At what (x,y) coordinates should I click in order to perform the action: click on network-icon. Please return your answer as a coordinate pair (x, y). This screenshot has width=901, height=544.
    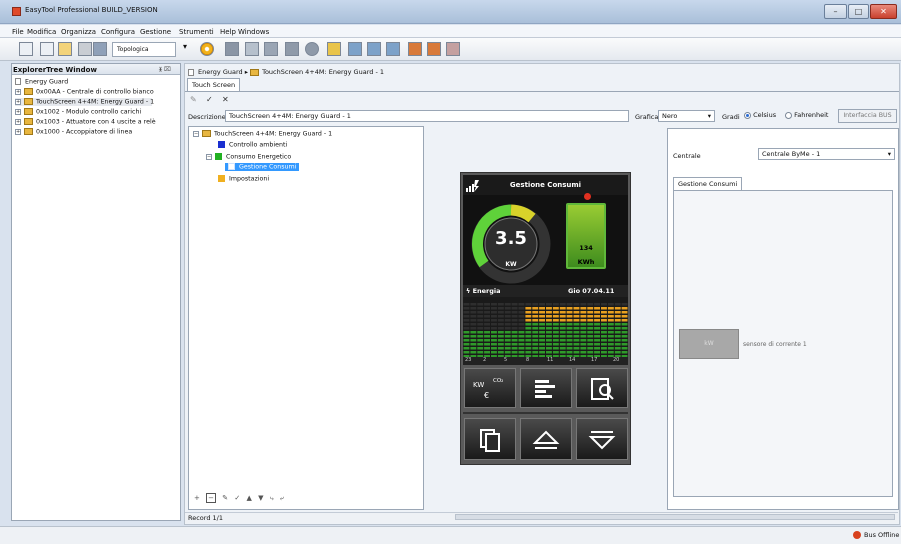
    Looking at the image, I should click on (271, 49).